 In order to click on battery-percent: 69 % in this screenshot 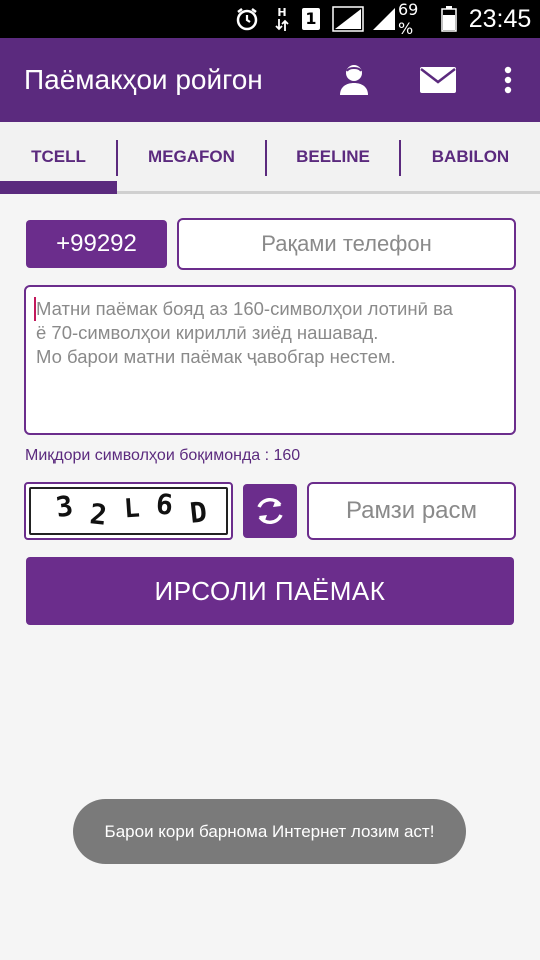, I will do `click(408, 19)`.